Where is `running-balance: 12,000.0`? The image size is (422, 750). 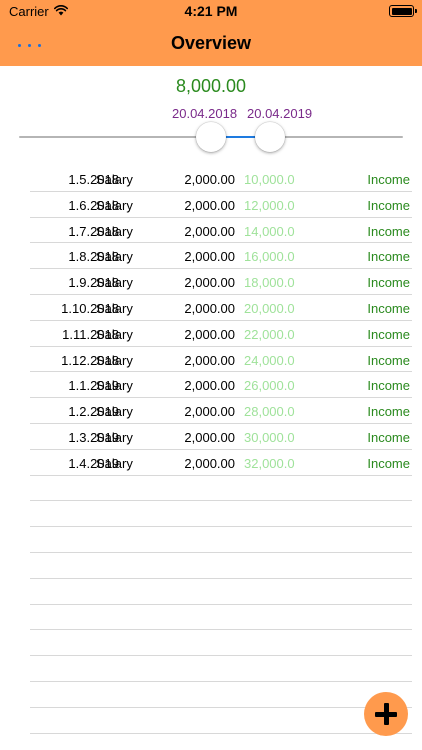 running-balance: 12,000.0 is located at coordinates (269, 205).